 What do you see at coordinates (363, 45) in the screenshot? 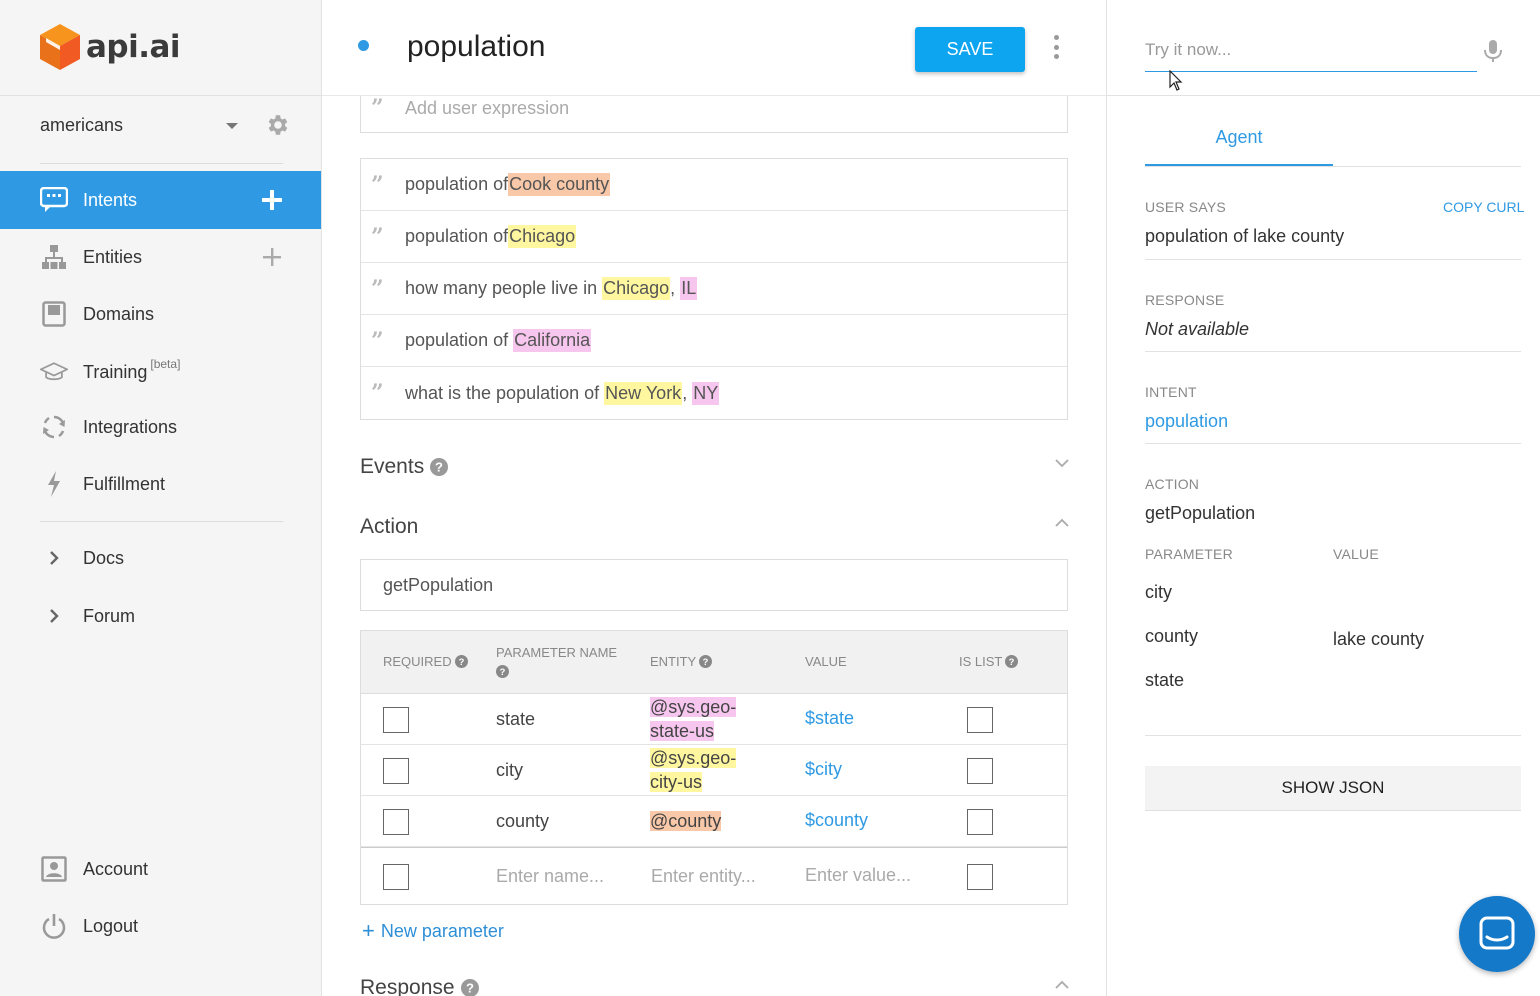
I see `status-dot` at bounding box center [363, 45].